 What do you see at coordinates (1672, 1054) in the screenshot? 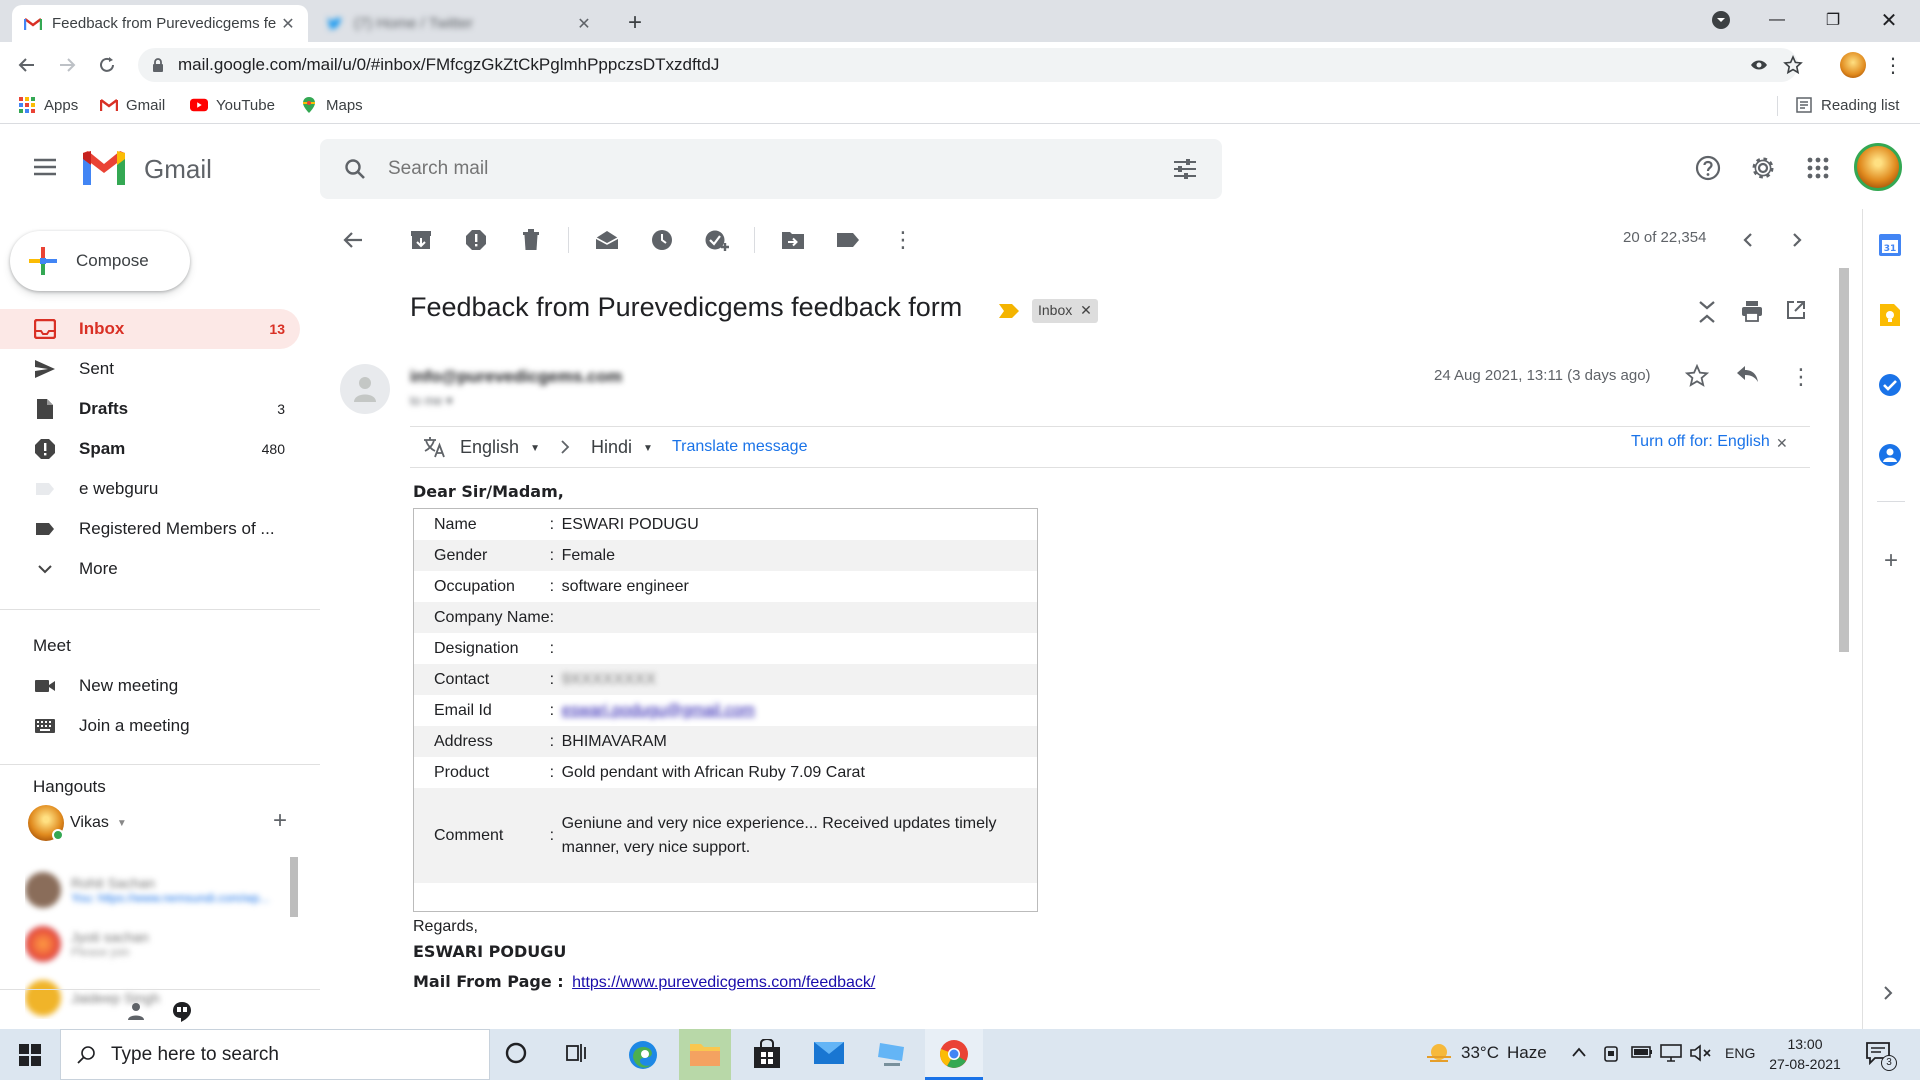
I see `tray-network` at bounding box center [1672, 1054].